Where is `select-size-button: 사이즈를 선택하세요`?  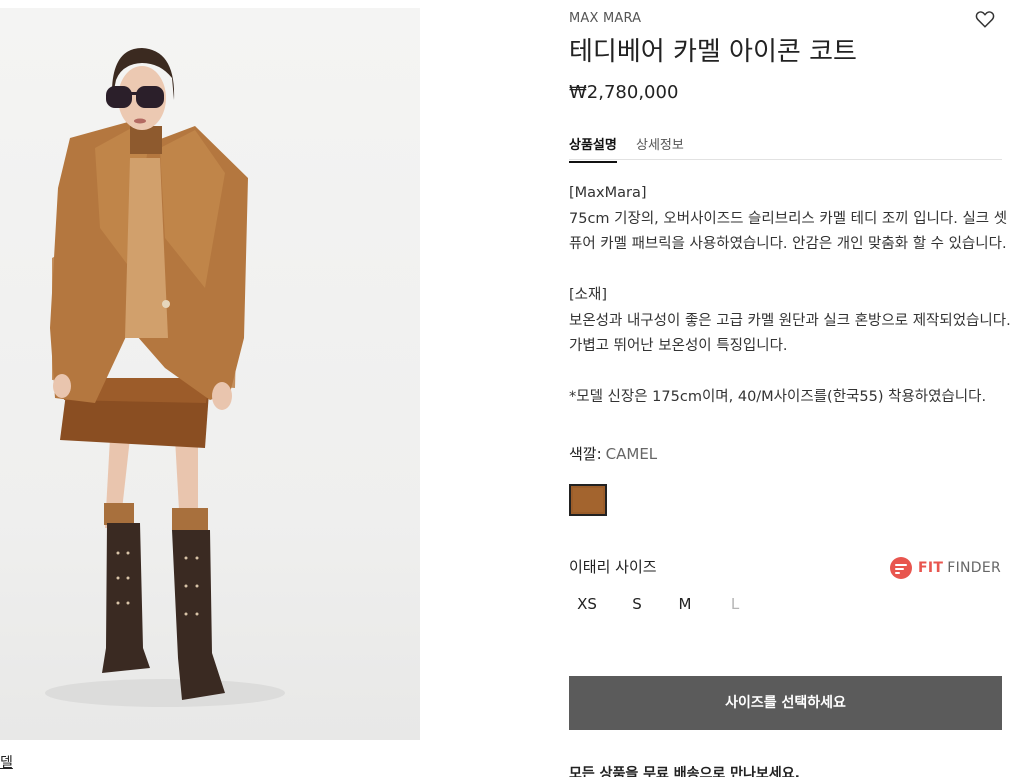 select-size-button: 사이즈를 선택하세요 is located at coordinates (785, 703).